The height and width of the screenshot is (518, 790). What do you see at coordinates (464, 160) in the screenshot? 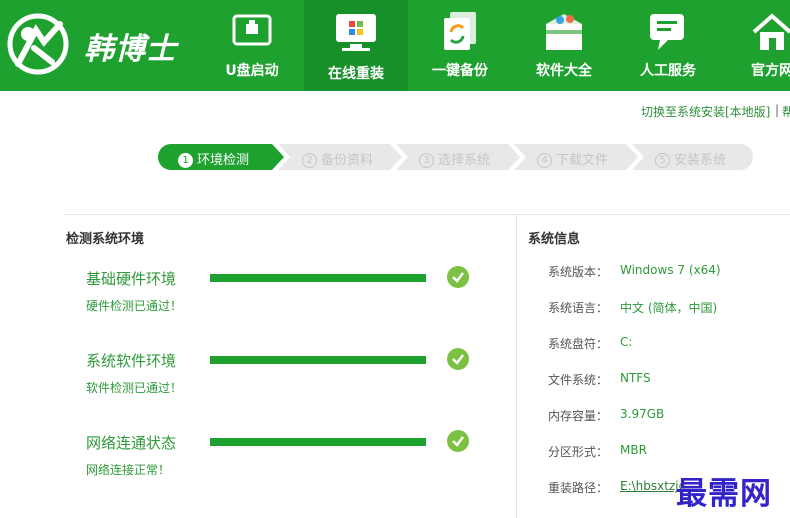
I see `step-label: 选择系统` at bounding box center [464, 160].